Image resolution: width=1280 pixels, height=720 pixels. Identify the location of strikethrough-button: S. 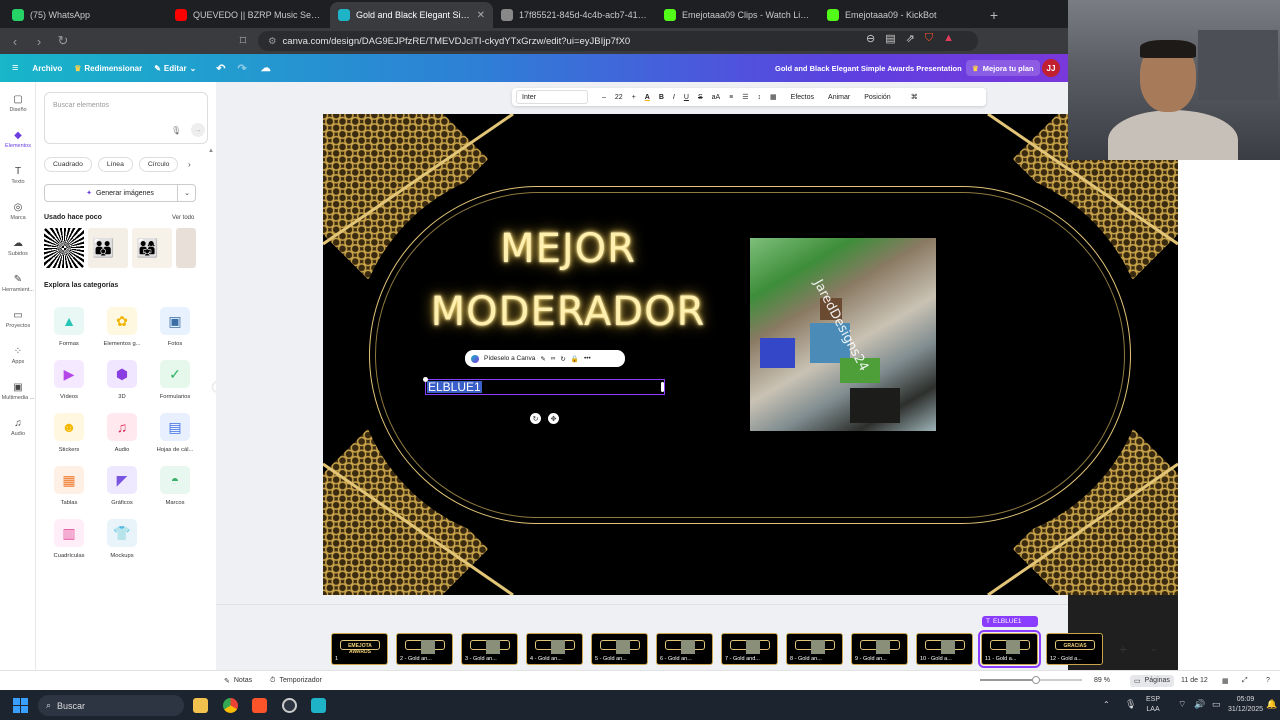
(700, 97).